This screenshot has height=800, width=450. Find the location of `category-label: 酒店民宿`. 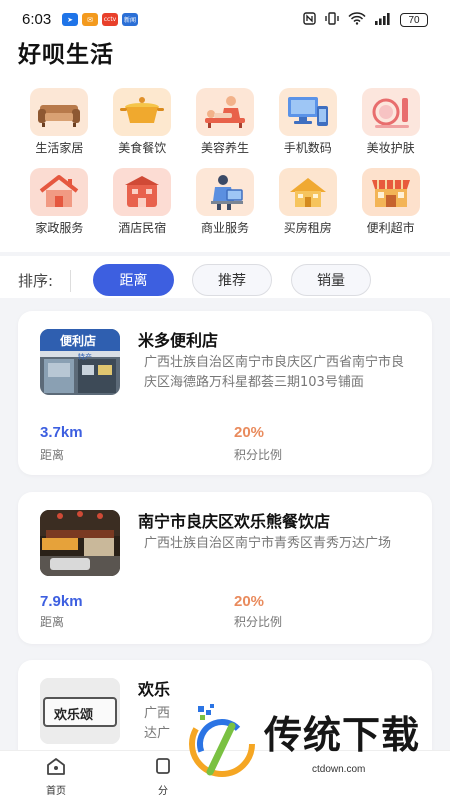

category-label: 酒店民宿 is located at coordinates (142, 228).